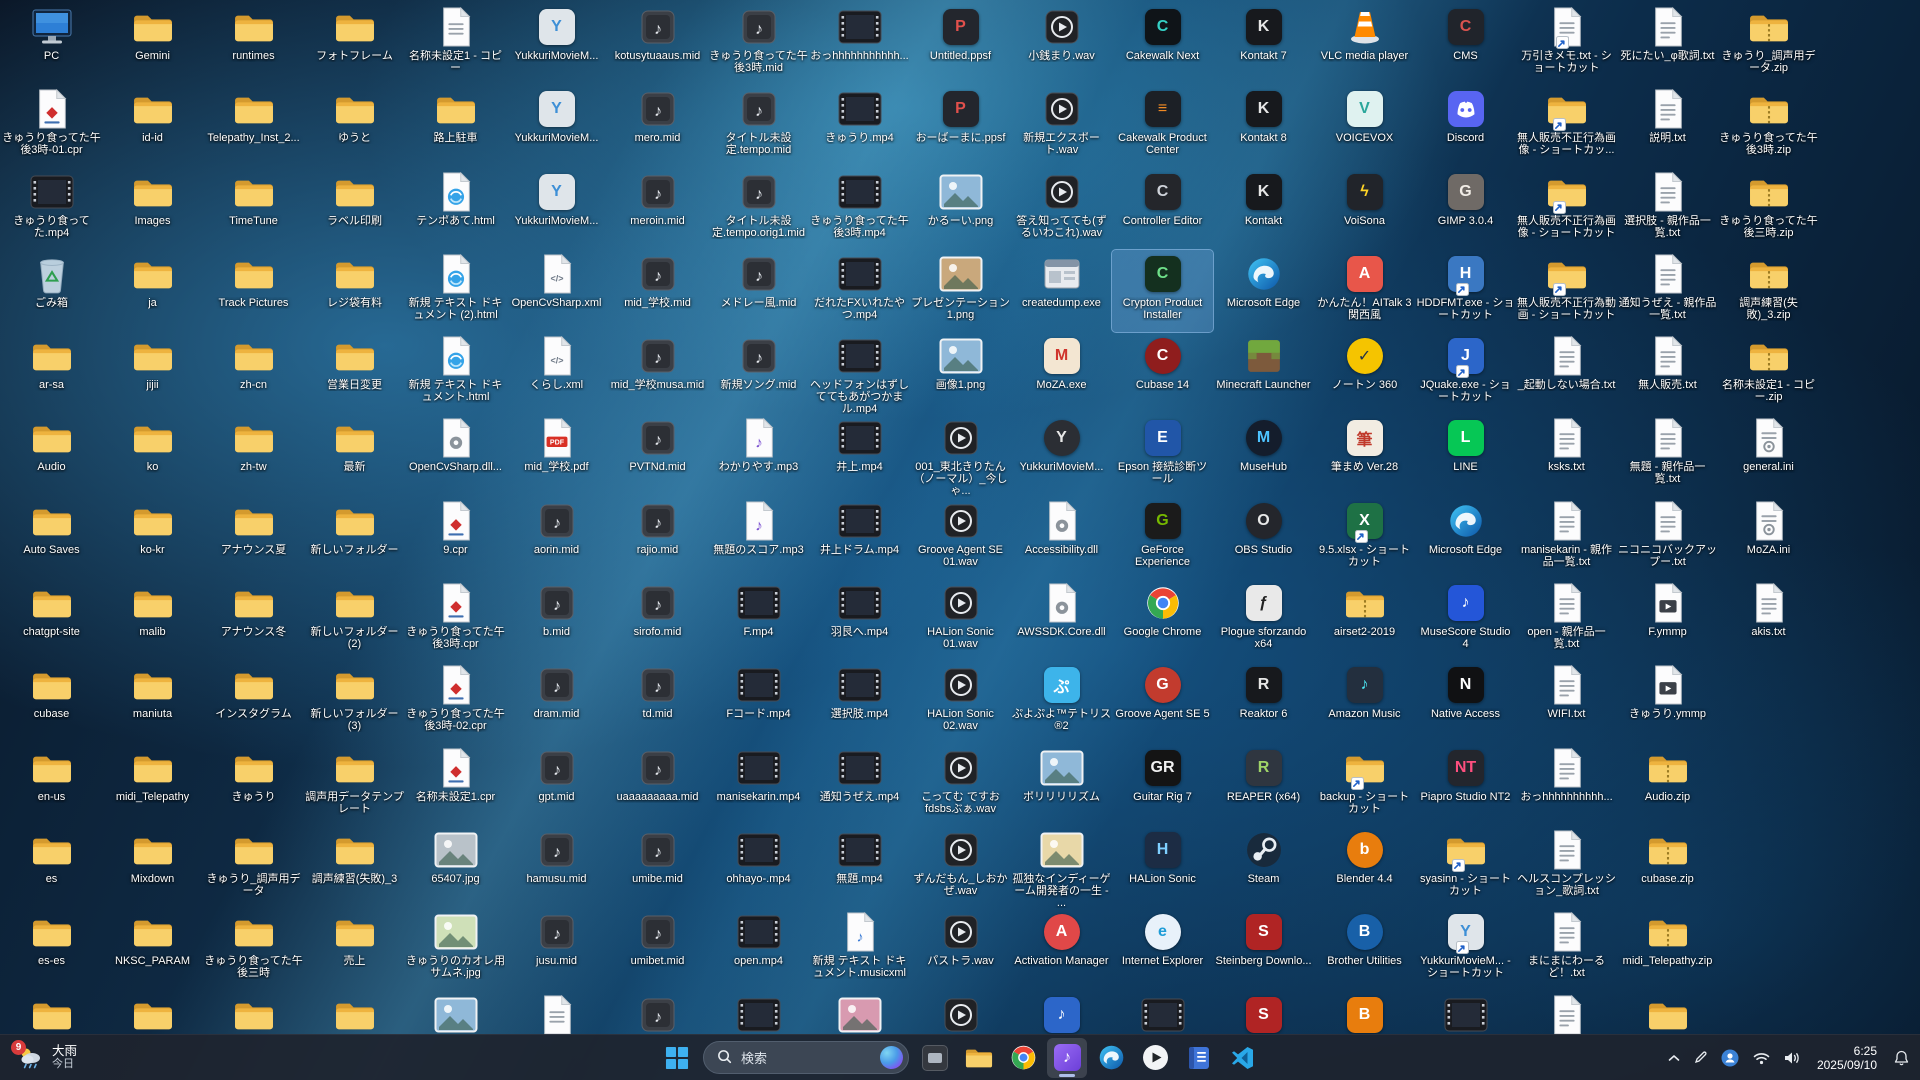 The image size is (1920, 1080). What do you see at coordinates (960, 373) in the screenshot?
I see `desktop-icon: 画像1.png` at bounding box center [960, 373].